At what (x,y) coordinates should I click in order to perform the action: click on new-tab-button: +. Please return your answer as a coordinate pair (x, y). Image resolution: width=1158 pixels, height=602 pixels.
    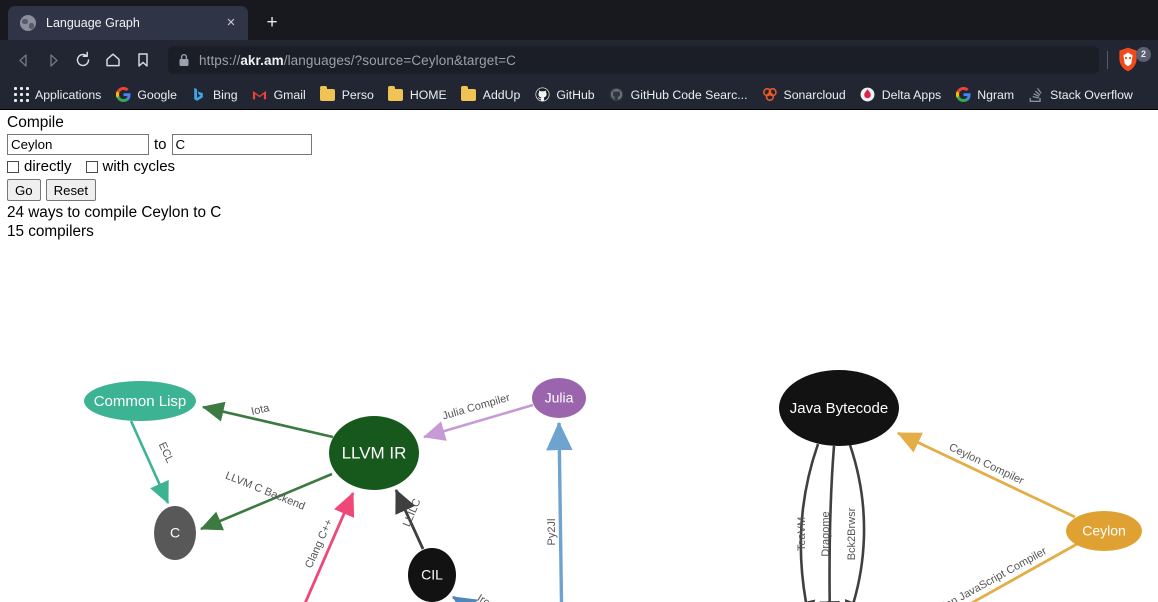
    Looking at the image, I should click on (272, 23).